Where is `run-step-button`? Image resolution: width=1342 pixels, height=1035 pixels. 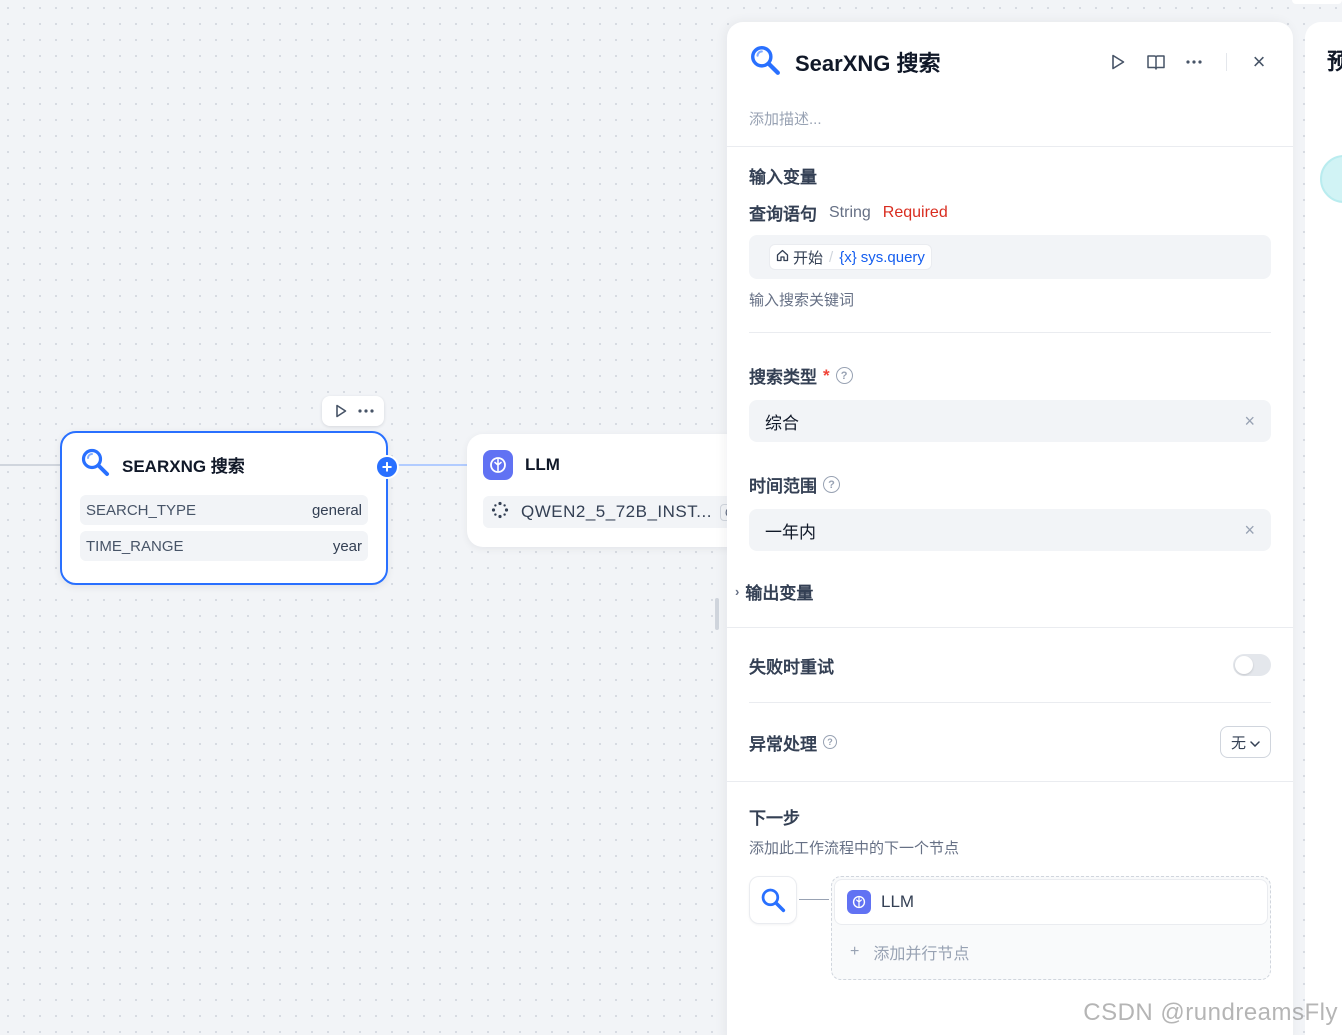
run-step-button is located at coordinates (1118, 62).